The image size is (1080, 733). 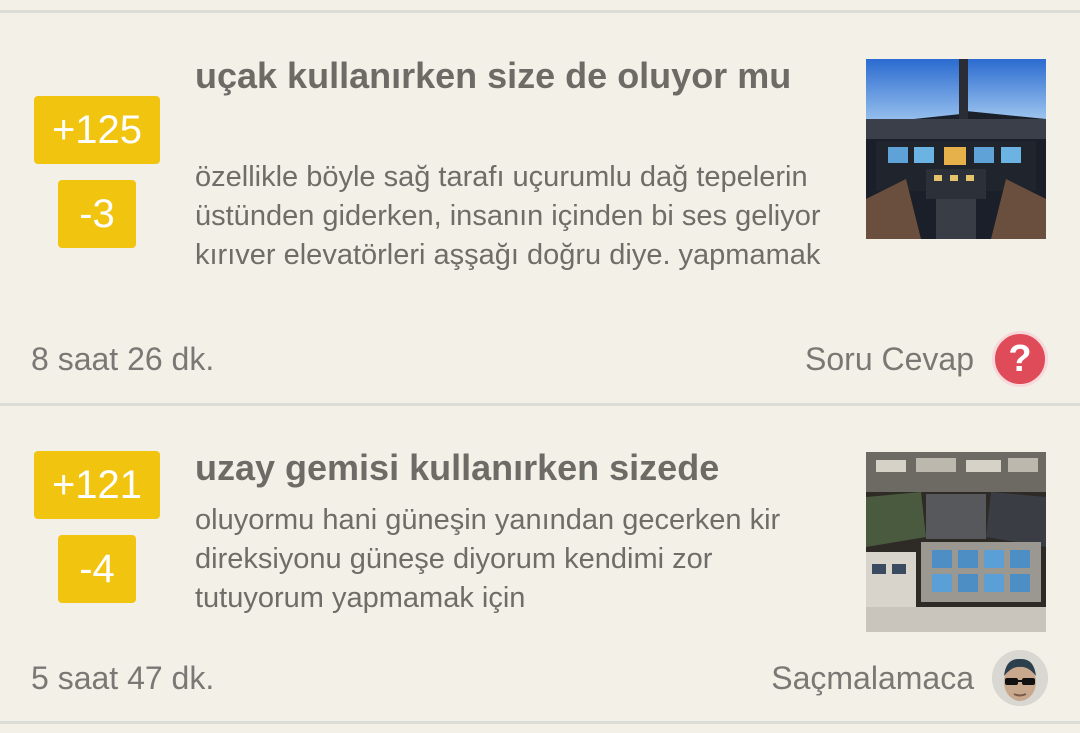 I want to click on post-title: uçak kullanırken size de oluyor mu, so click(x=505, y=75).